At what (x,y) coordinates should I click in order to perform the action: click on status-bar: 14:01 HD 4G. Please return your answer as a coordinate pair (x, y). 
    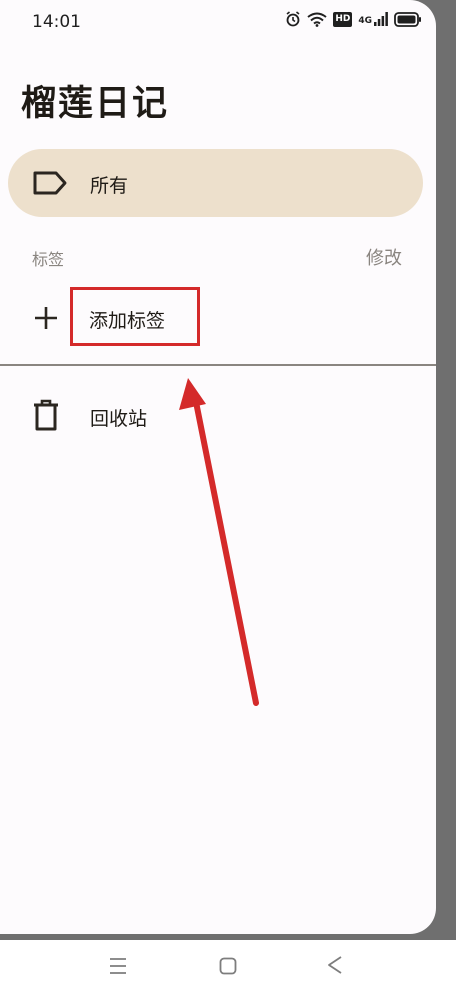
    Looking at the image, I should click on (218, 22).